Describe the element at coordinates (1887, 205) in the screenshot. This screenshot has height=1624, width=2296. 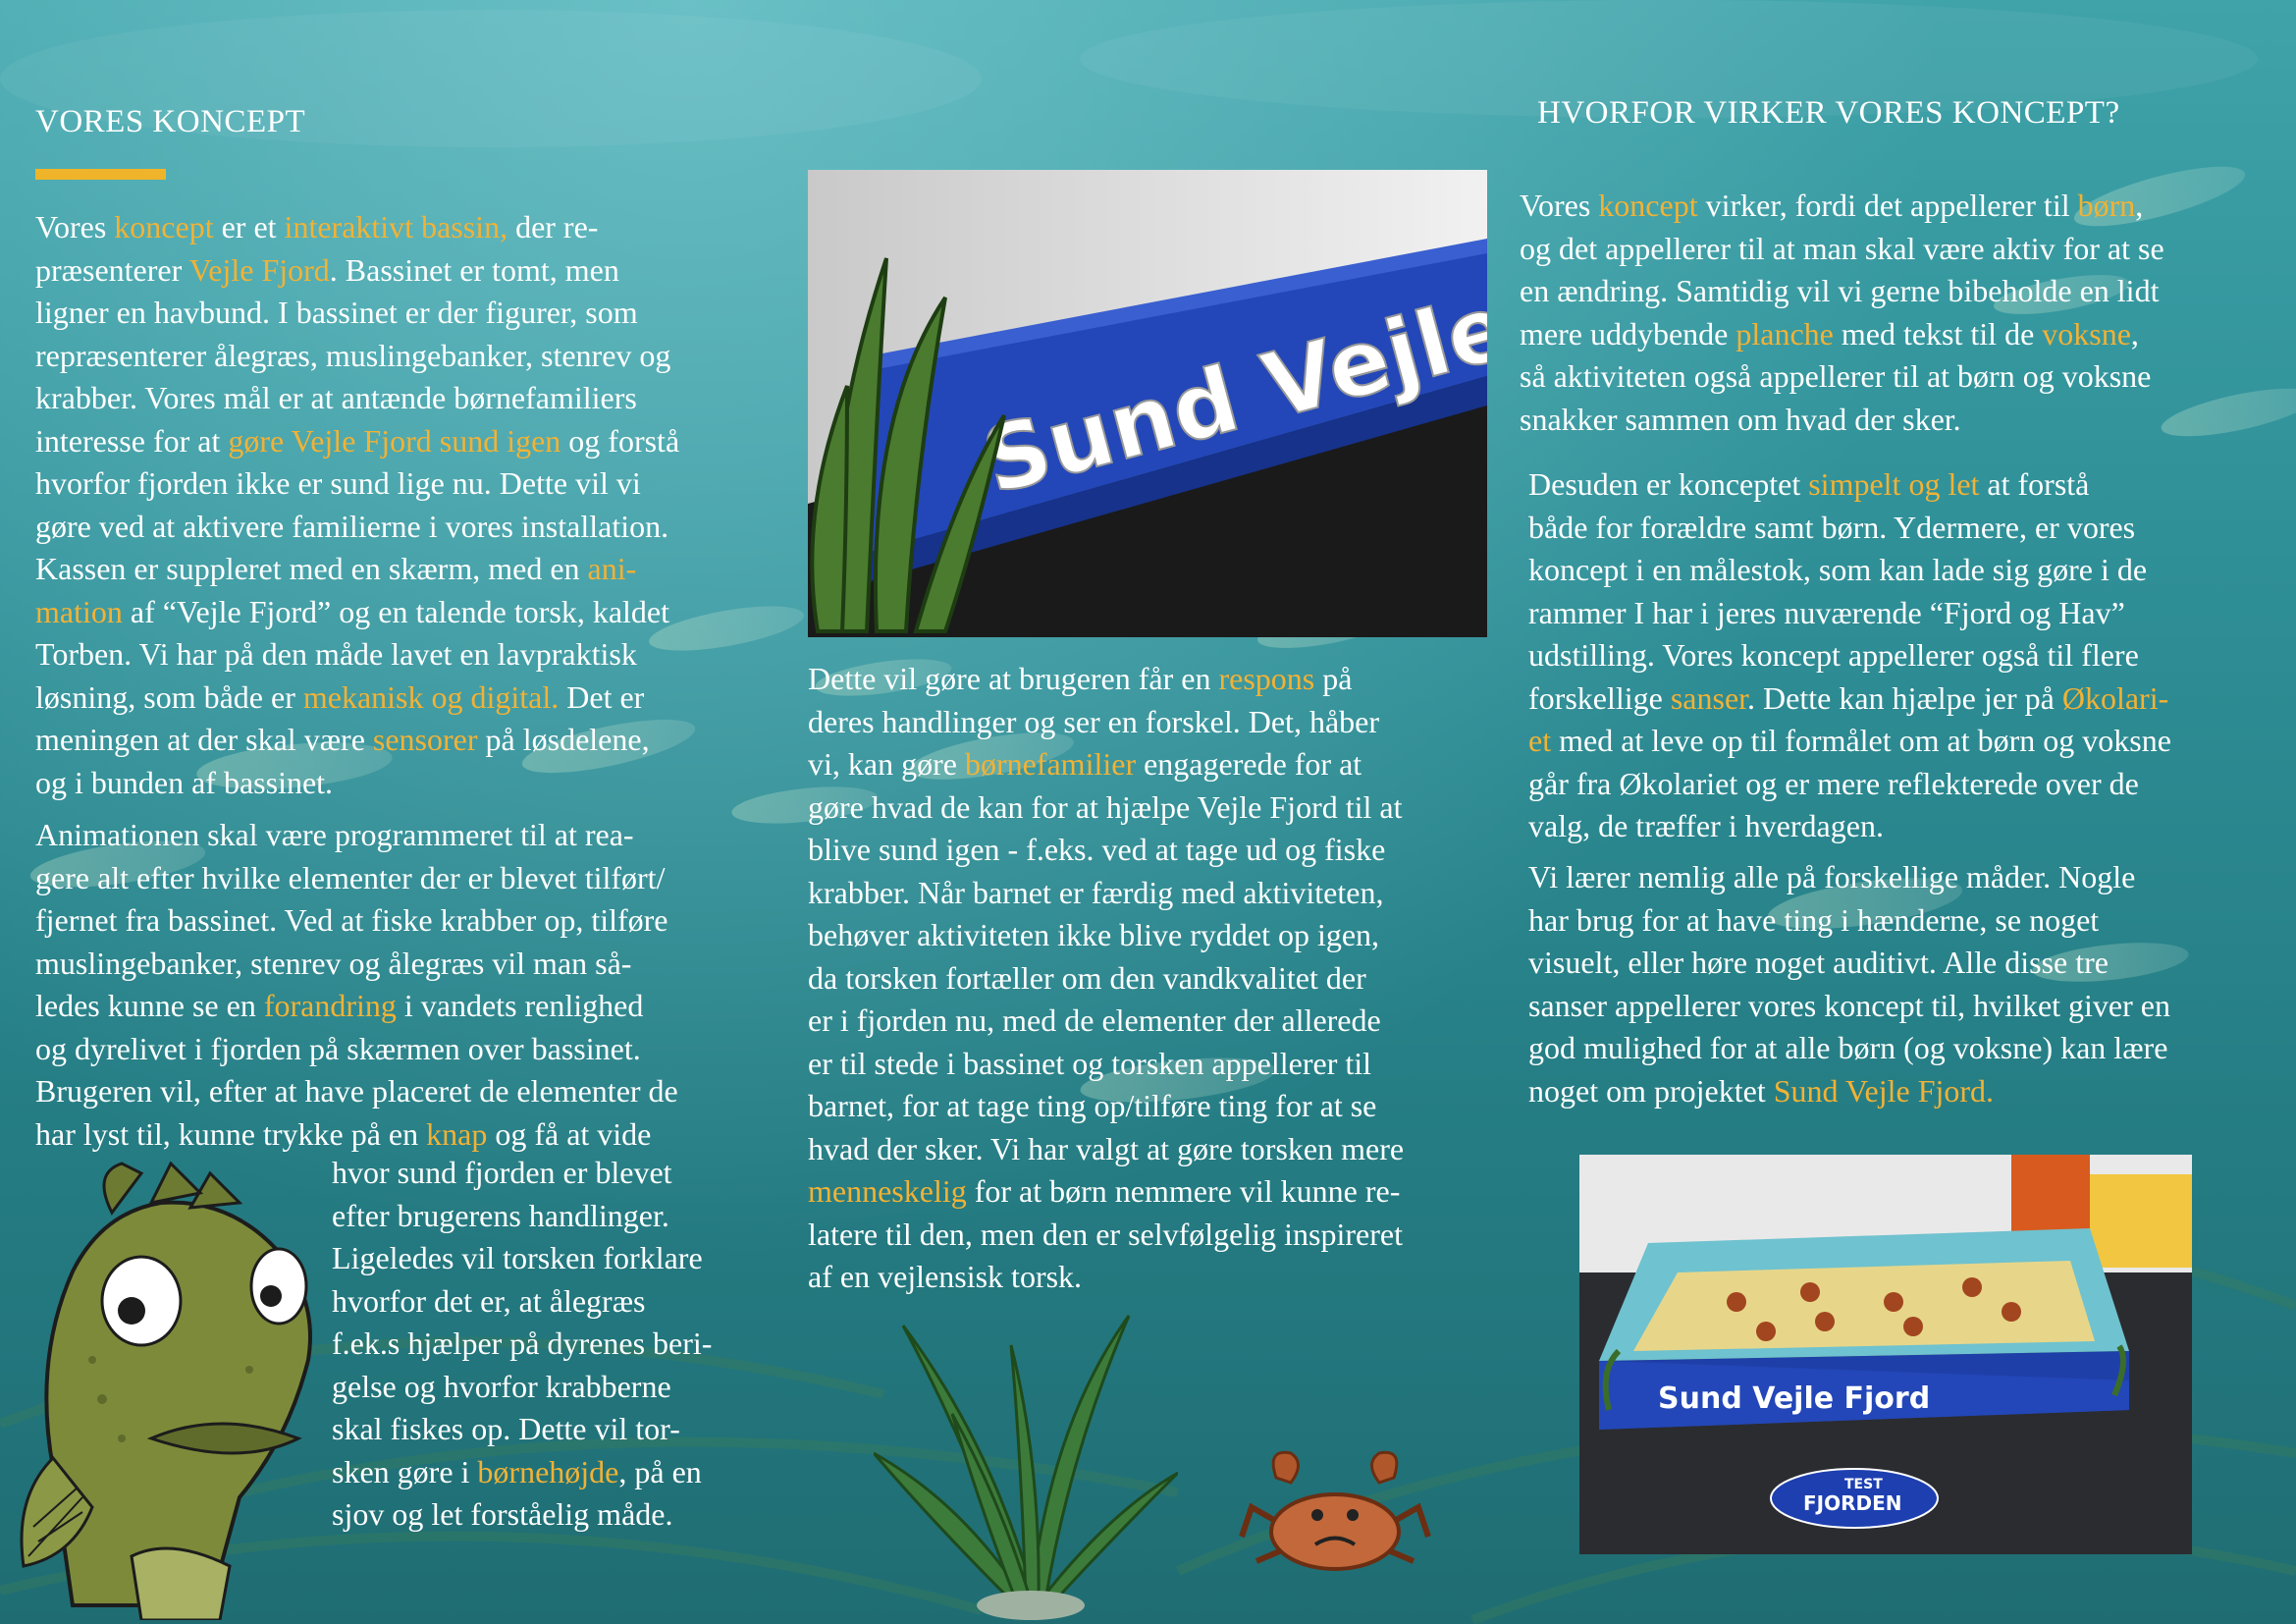
I see `body-text: virker, fordi det appellerer til` at that location.